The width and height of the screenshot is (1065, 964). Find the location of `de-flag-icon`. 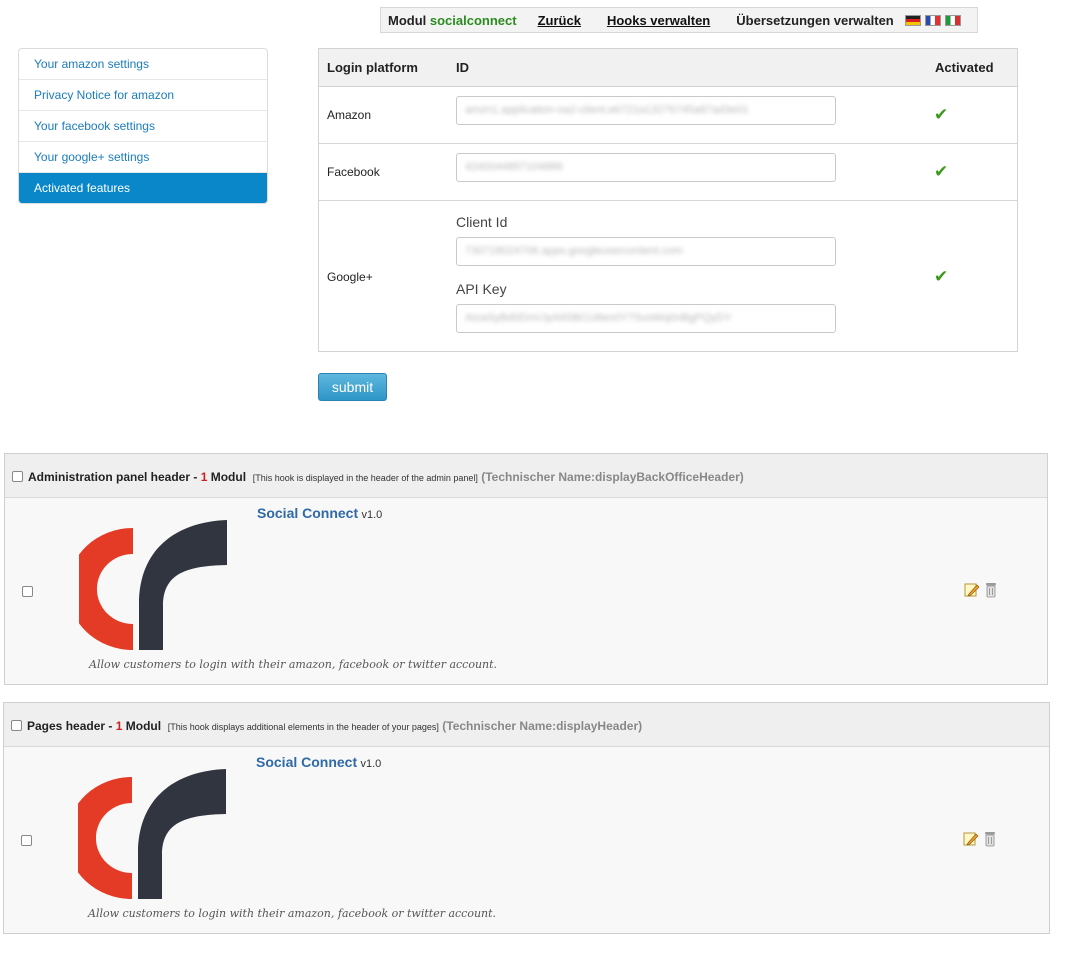

de-flag-icon is located at coordinates (912, 20).